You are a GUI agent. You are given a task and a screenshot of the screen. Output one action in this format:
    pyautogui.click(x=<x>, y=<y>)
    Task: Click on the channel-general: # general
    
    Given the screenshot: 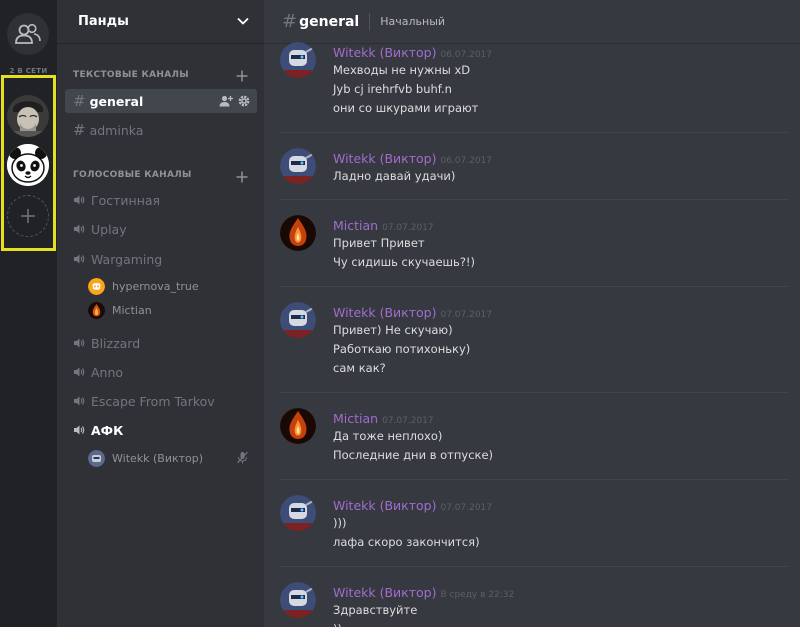 What is the action you would take?
    pyautogui.click(x=161, y=101)
    